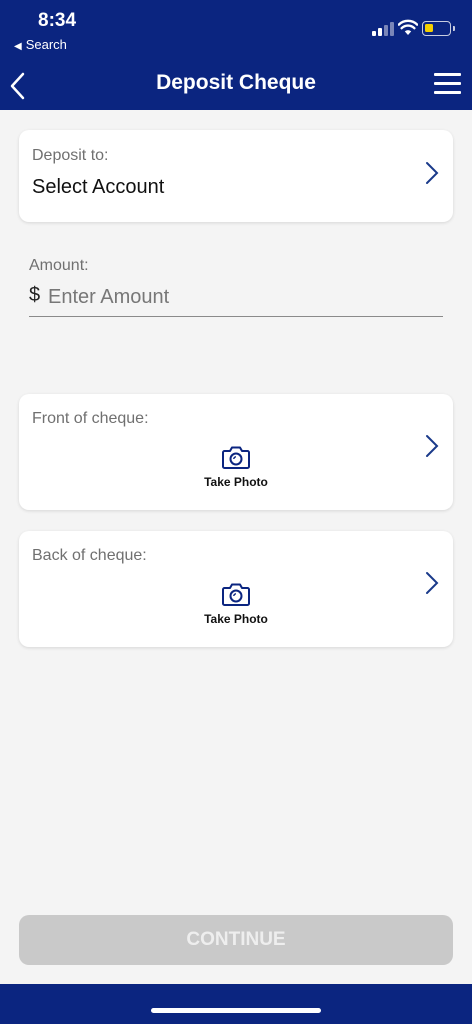 The height and width of the screenshot is (1024, 472). I want to click on selected-account-value: Select Account, so click(98, 187).